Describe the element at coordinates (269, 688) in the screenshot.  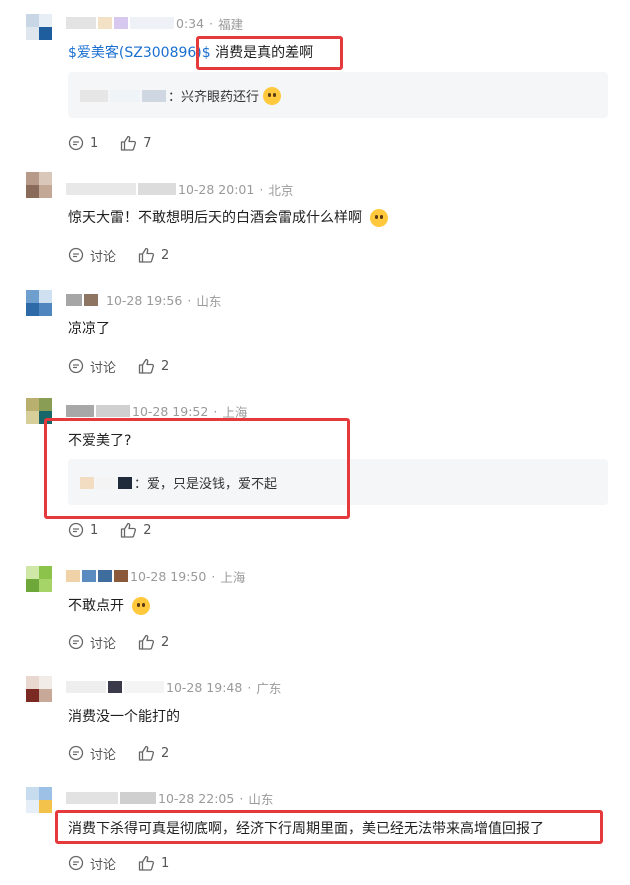
I see `comment-location: 广东` at that location.